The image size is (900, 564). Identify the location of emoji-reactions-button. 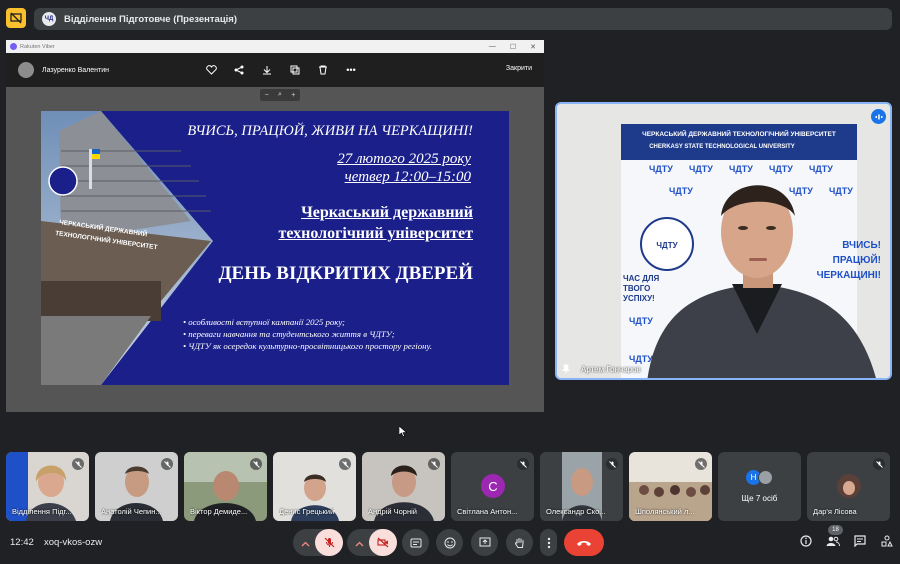
(449, 542).